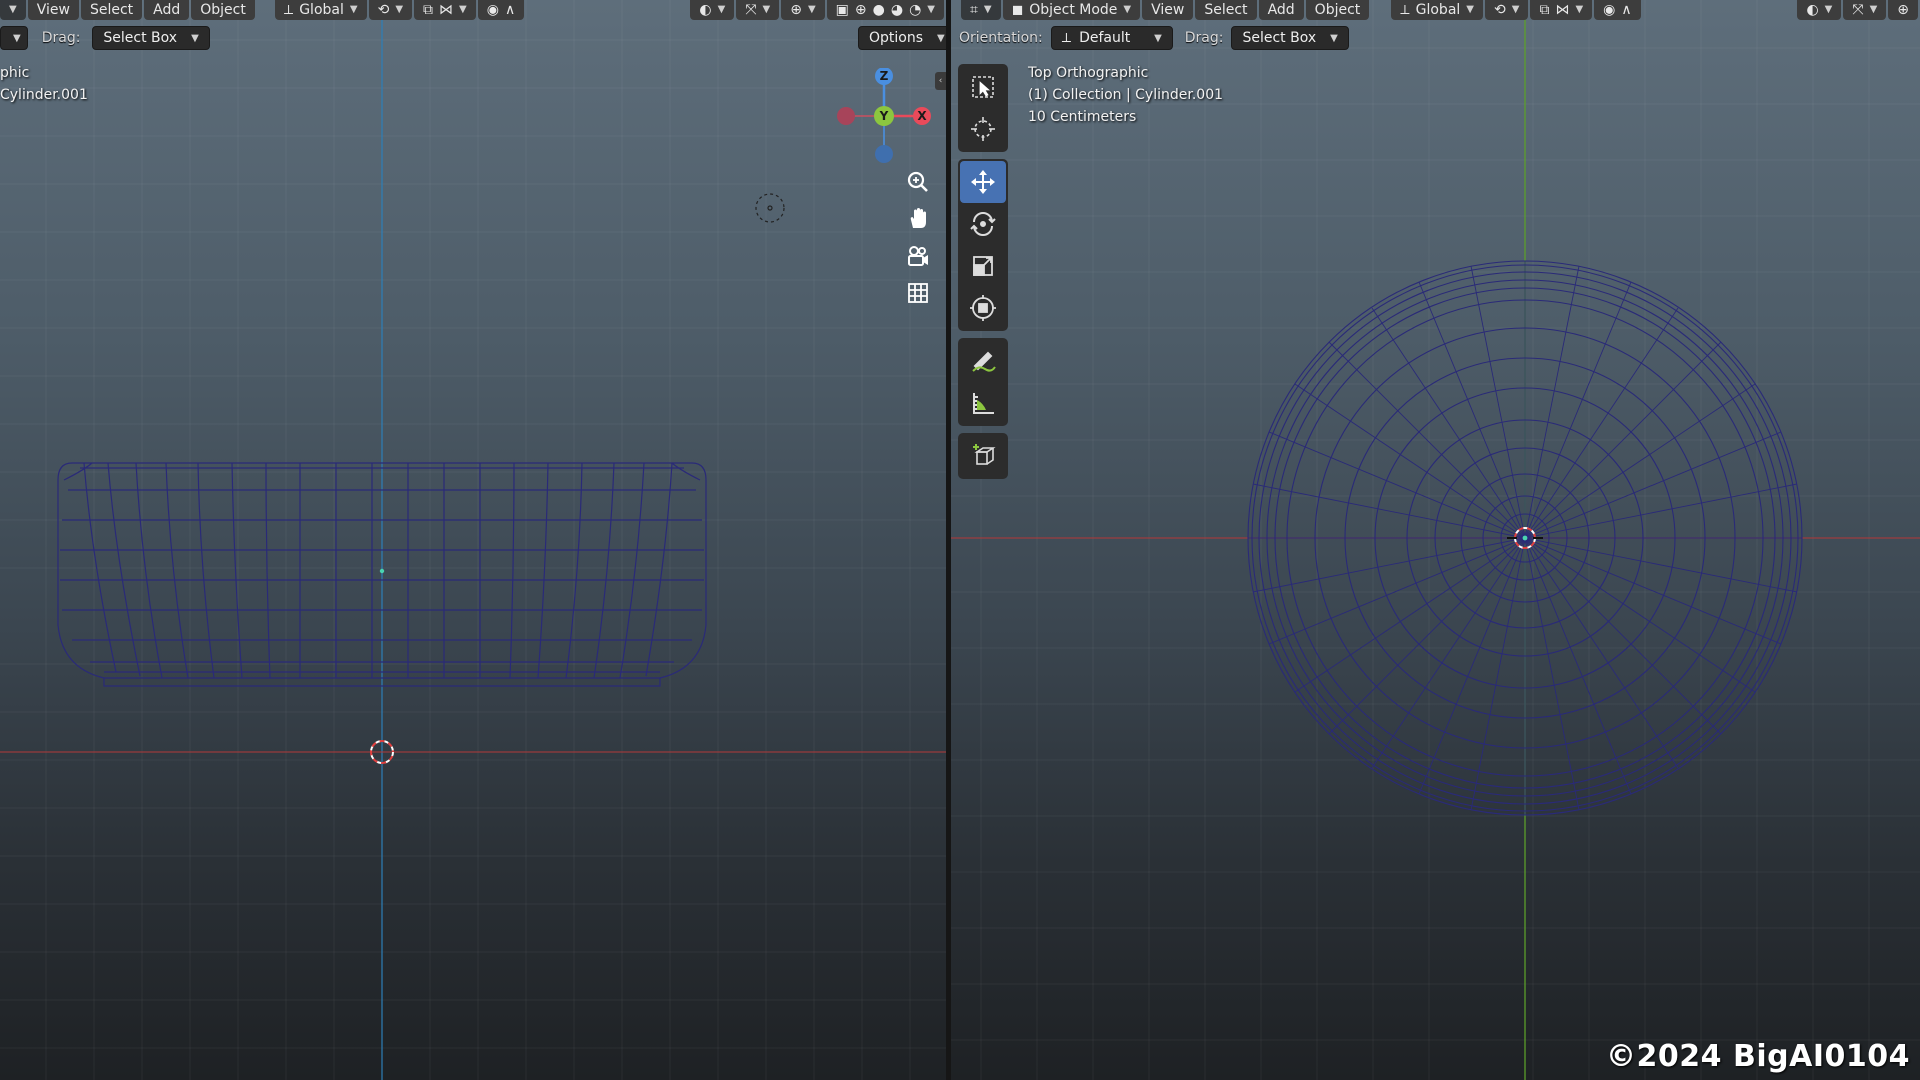  I want to click on orientation-value-left: Global, so click(321, 10).